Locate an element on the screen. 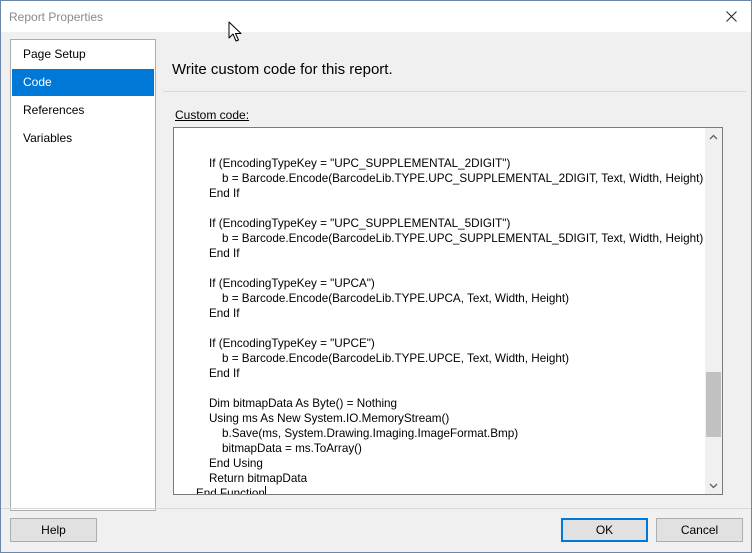 The image size is (752, 553). code-line: Dim bitmapData As Byte() = Nothing is located at coordinates (297, 403).